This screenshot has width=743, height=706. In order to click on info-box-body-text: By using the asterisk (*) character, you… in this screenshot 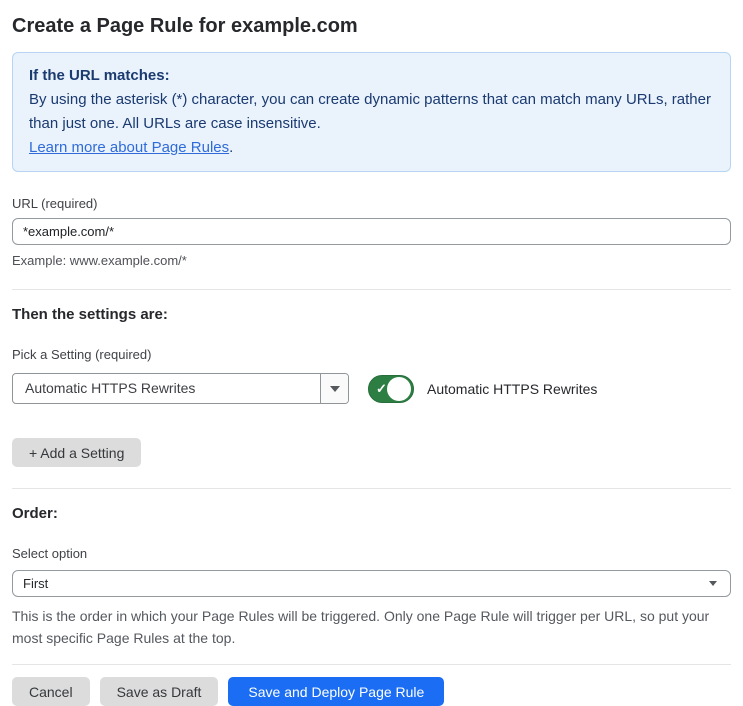, I will do `click(370, 111)`.